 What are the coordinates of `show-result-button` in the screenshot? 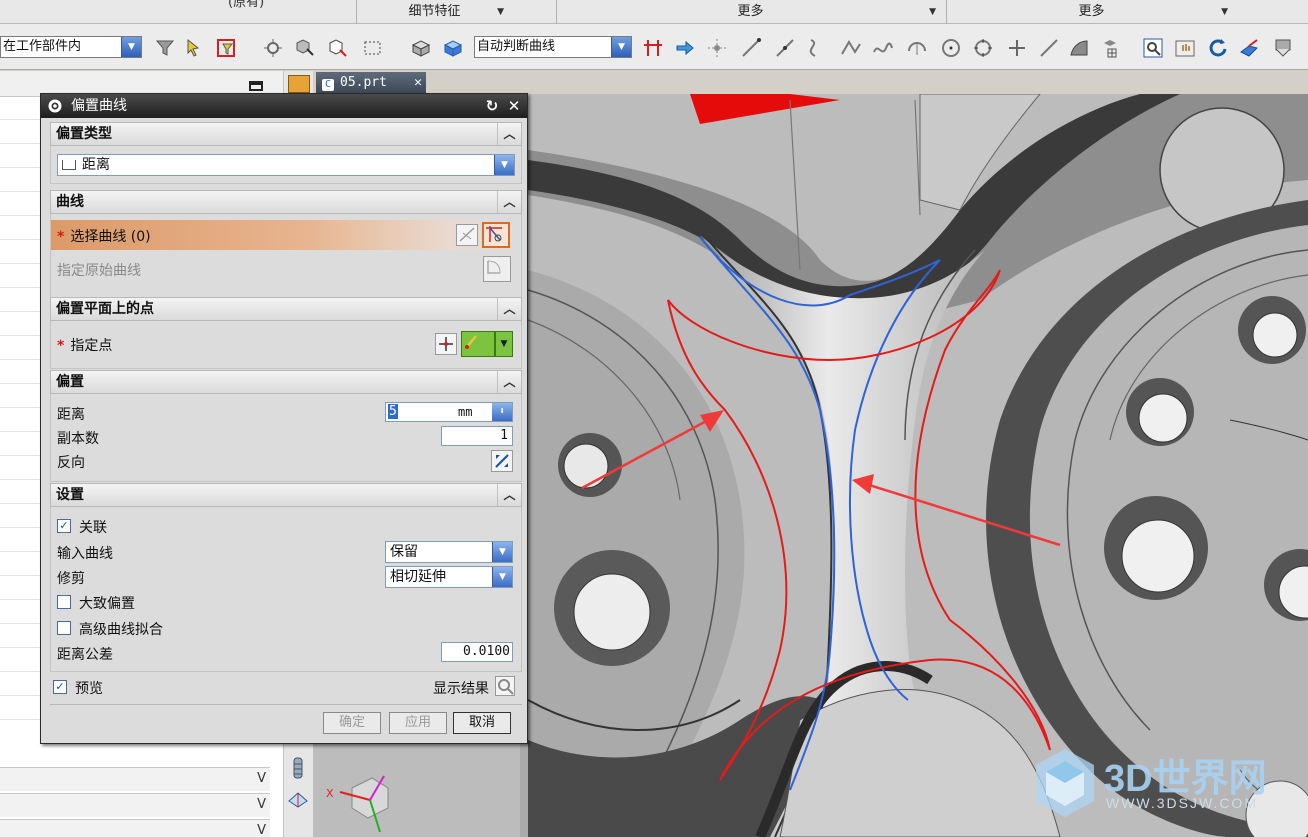 It's located at (505, 686).